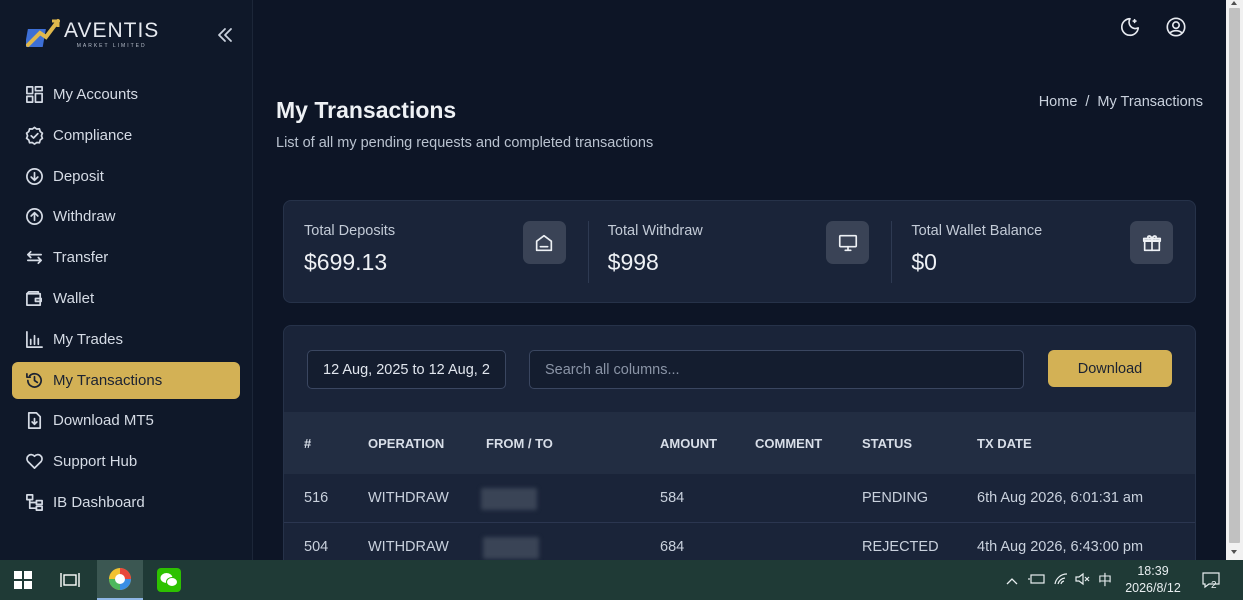 The height and width of the screenshot is (600, 1243). I want to click on clock-date: 2026/8/12, so click(1153, 588).